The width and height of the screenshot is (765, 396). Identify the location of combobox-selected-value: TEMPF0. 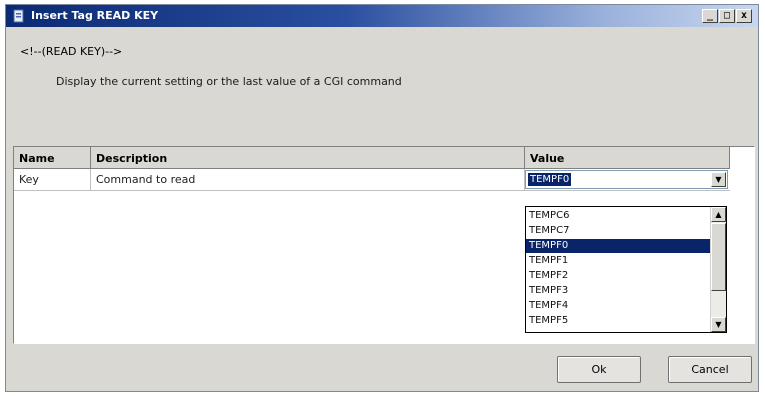
(550, 179).